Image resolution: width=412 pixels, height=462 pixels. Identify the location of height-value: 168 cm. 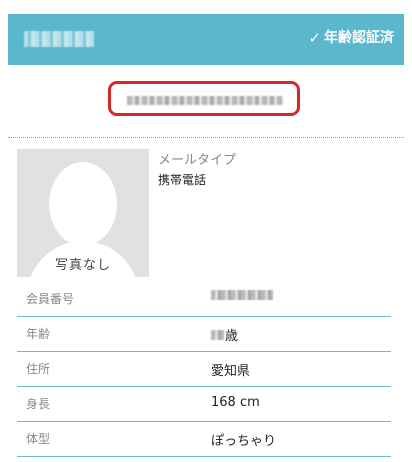
(235, 402).